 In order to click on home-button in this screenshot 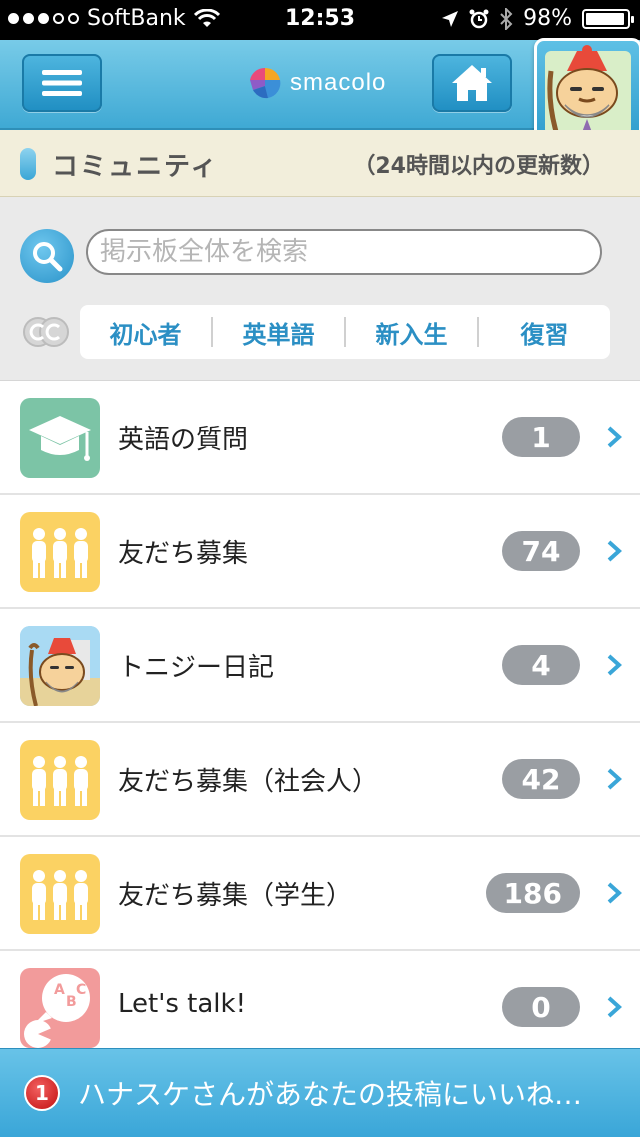, I will do `click(472, 83)`.